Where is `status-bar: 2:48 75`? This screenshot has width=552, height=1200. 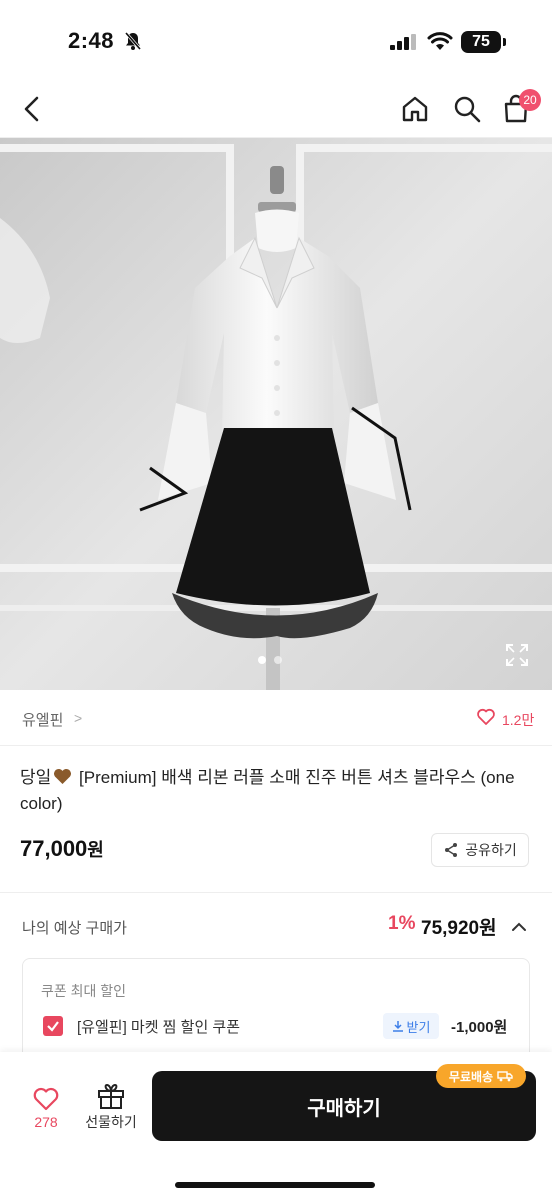
status-bar: 2:48 75 is located at coordinates (276, 40).